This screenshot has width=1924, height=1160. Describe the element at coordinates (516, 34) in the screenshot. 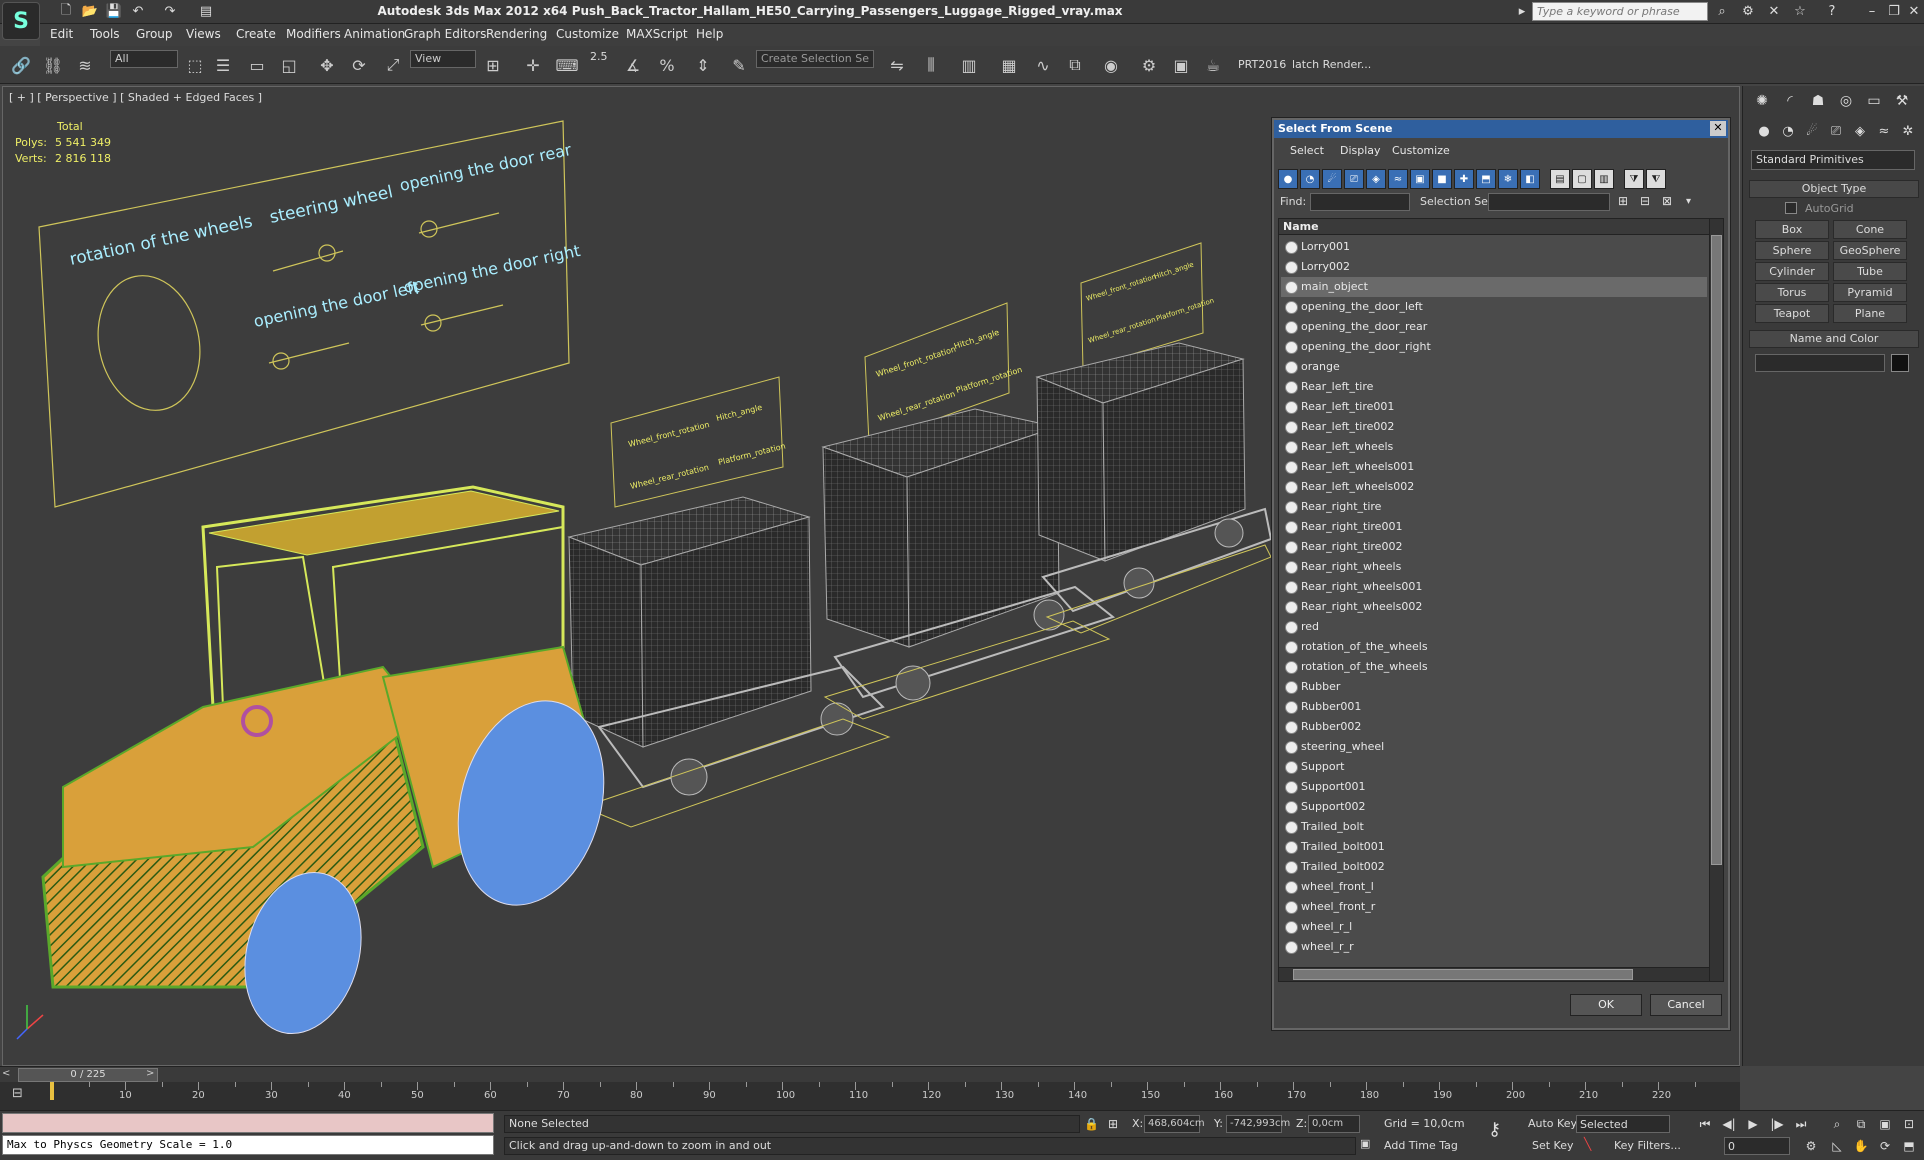

I see `menu-rendering: Rendering` at that location.